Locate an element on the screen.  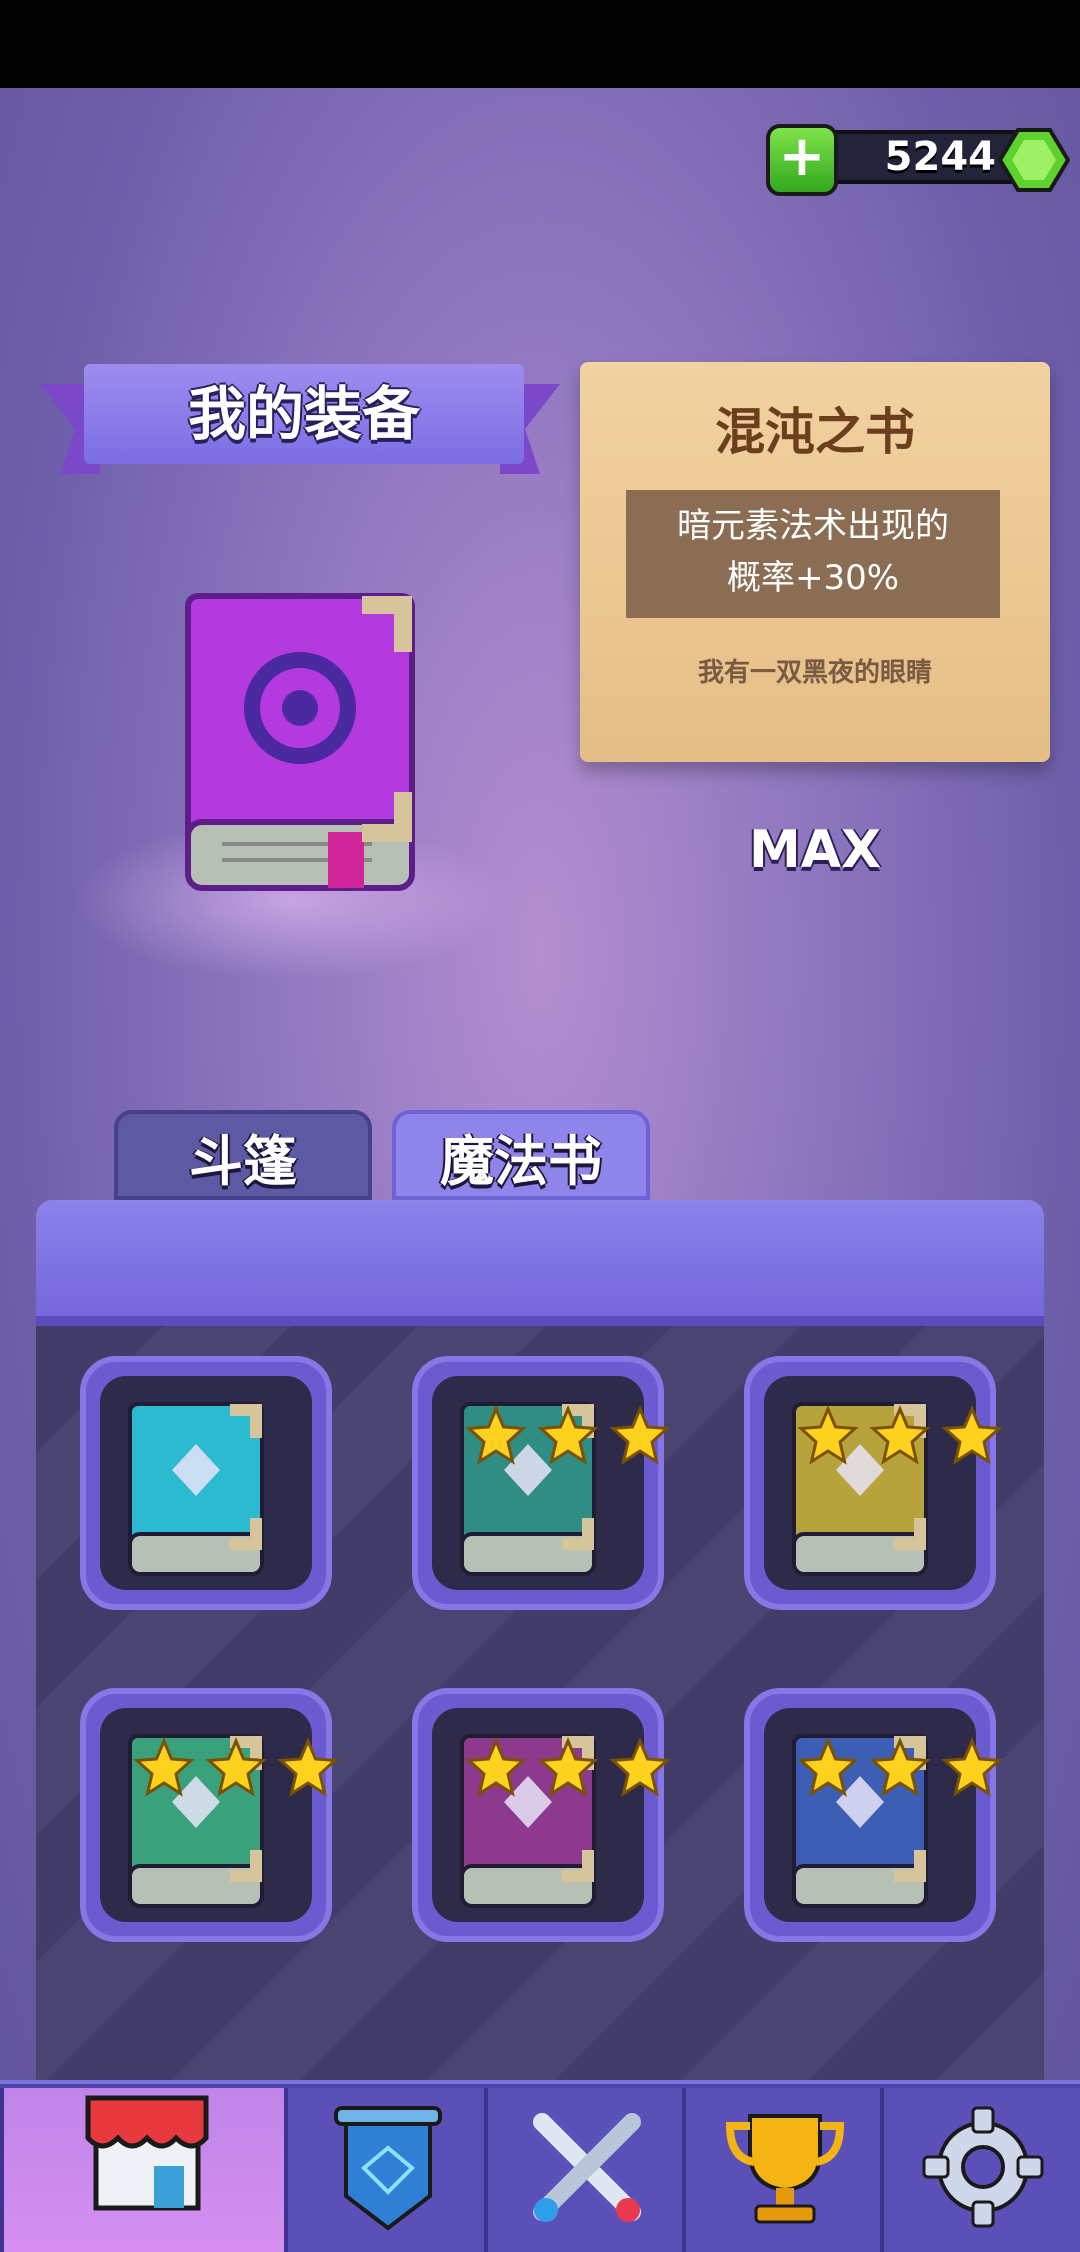
nav-shop is located at coordinates (142, 2170).